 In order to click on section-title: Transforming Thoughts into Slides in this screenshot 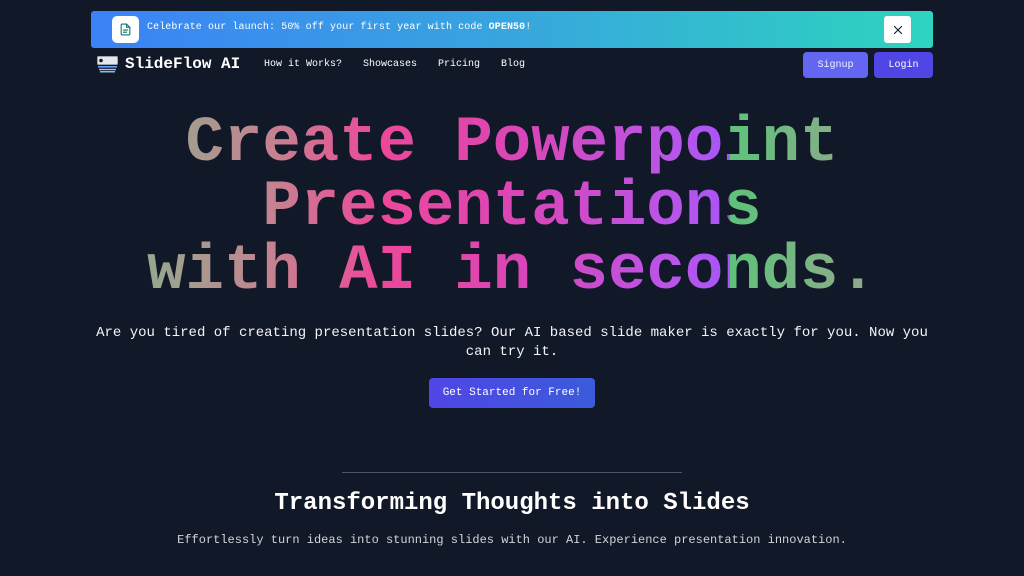, I will do `click(512, 503)`.